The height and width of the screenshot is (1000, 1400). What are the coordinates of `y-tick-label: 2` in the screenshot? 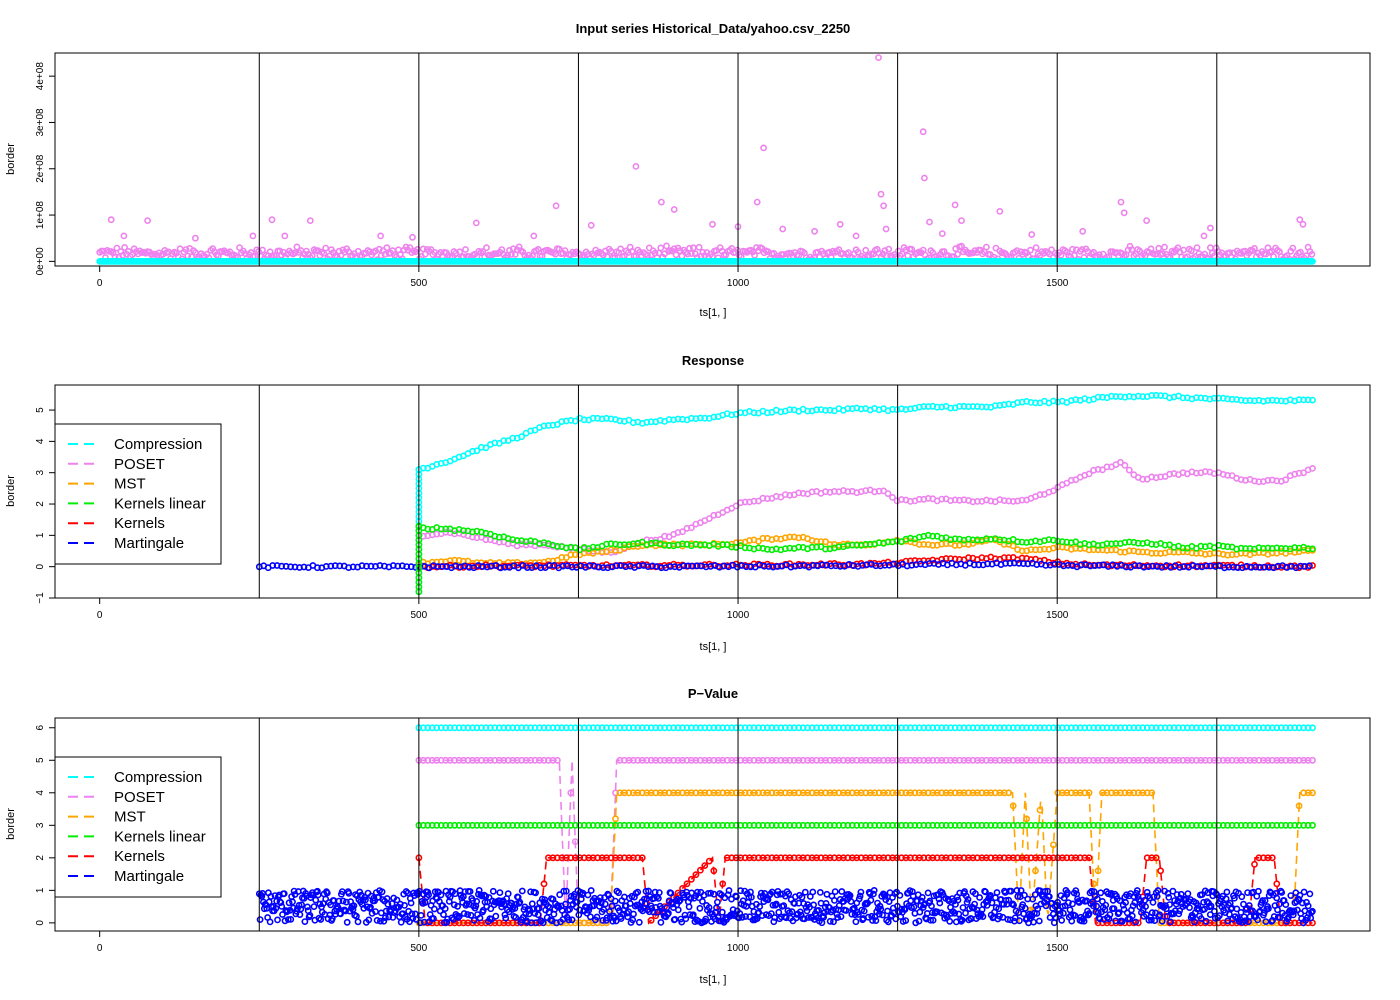 It's located at (40, 858).